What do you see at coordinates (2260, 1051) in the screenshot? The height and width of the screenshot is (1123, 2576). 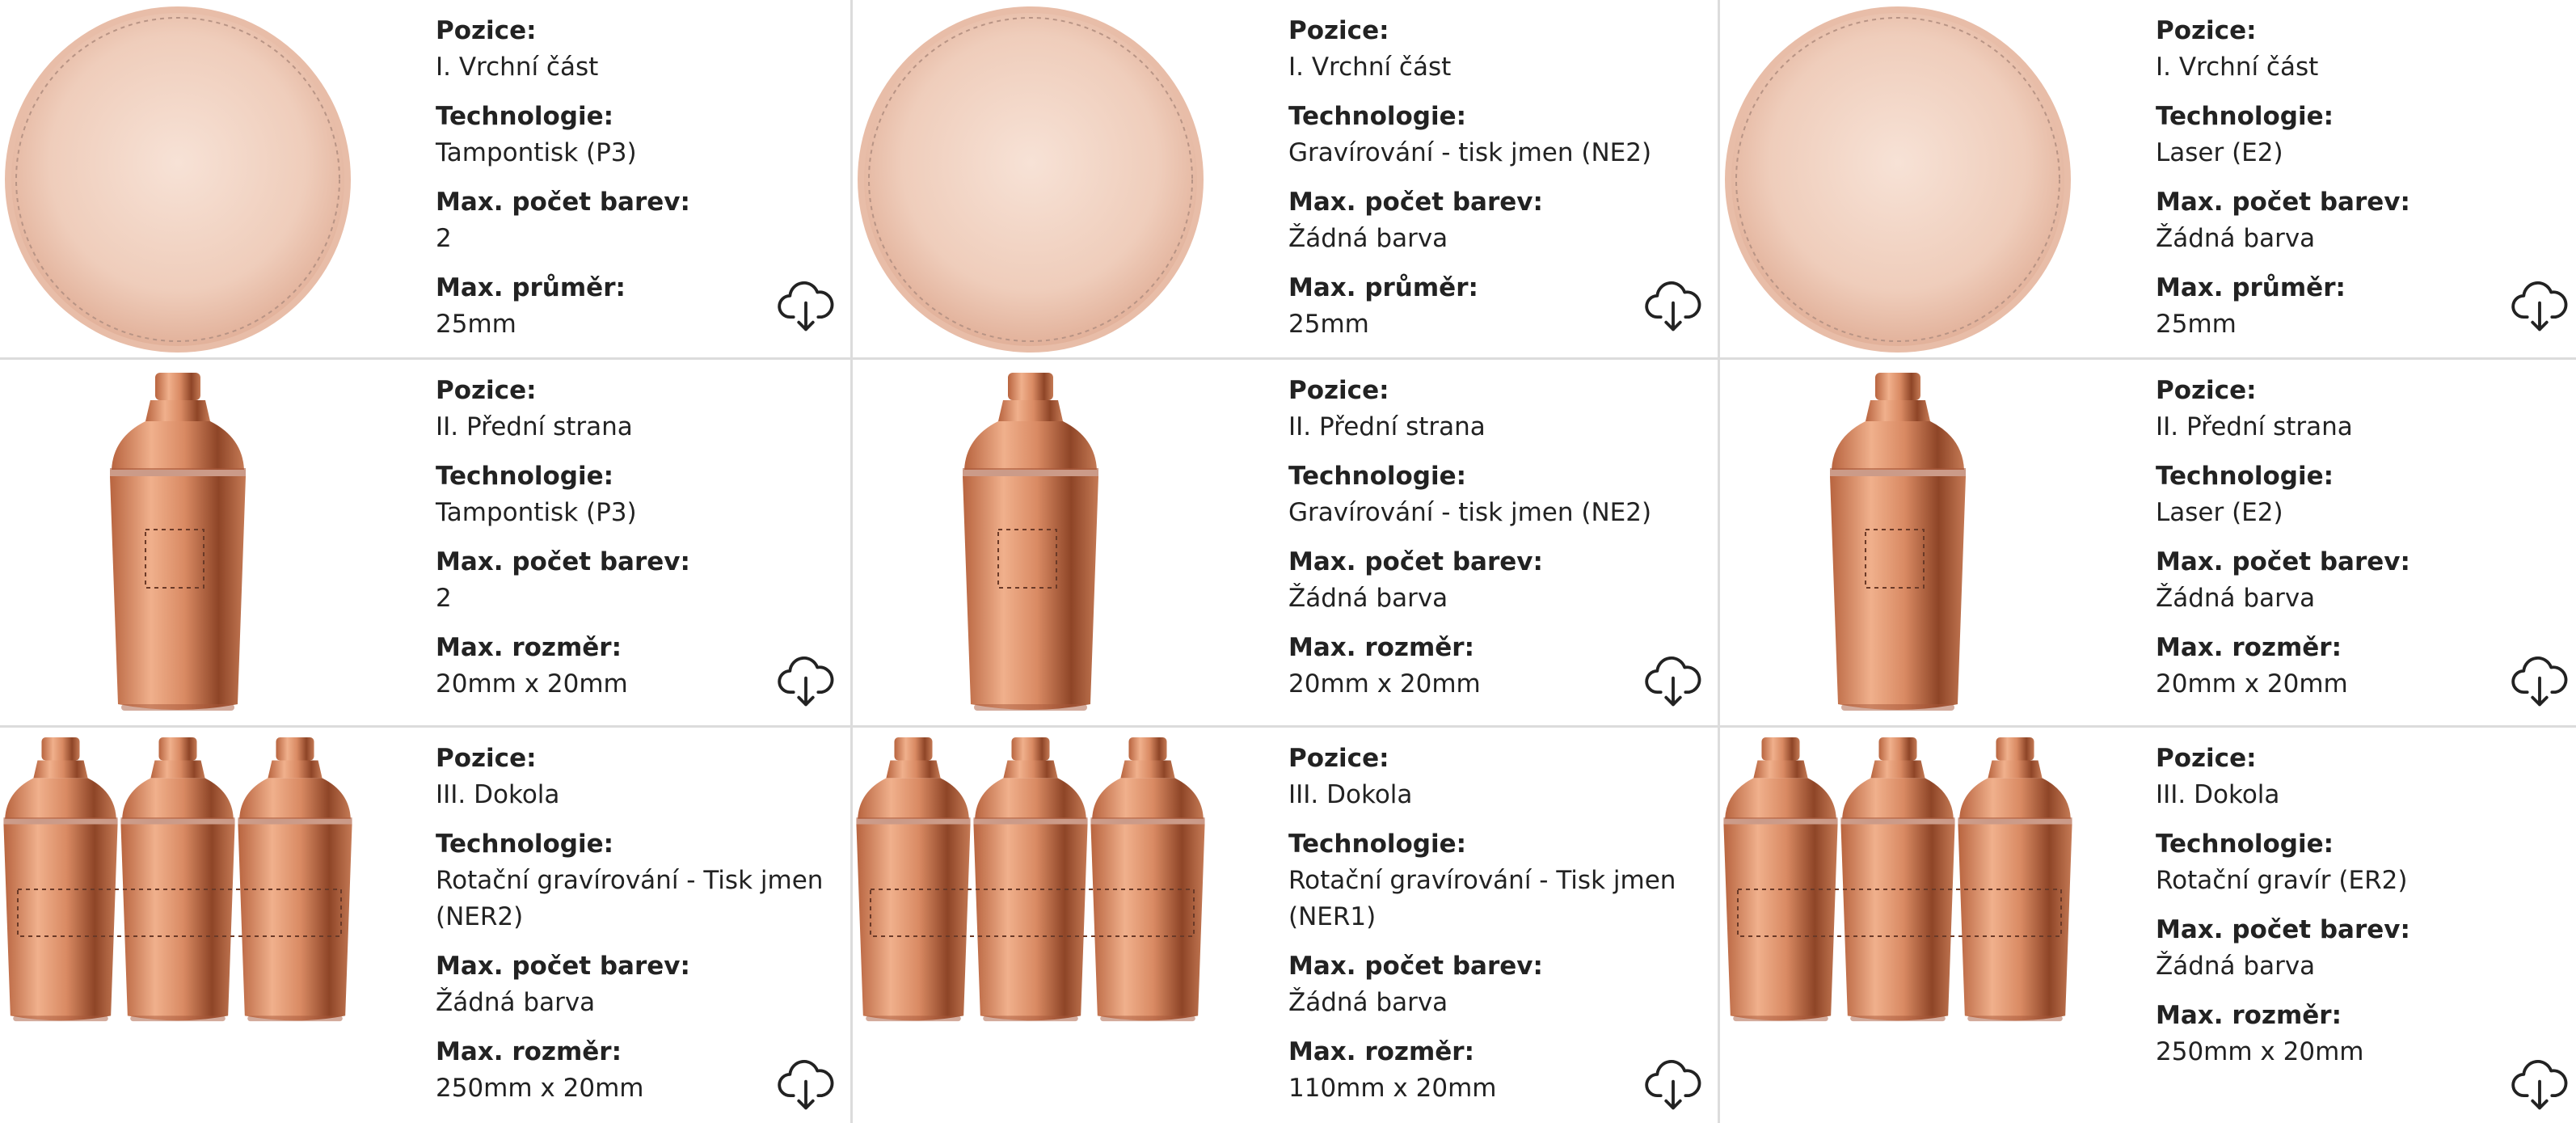 I see `max-size-value: 250mm x 20mm` at bounding box center [2260, 1051].